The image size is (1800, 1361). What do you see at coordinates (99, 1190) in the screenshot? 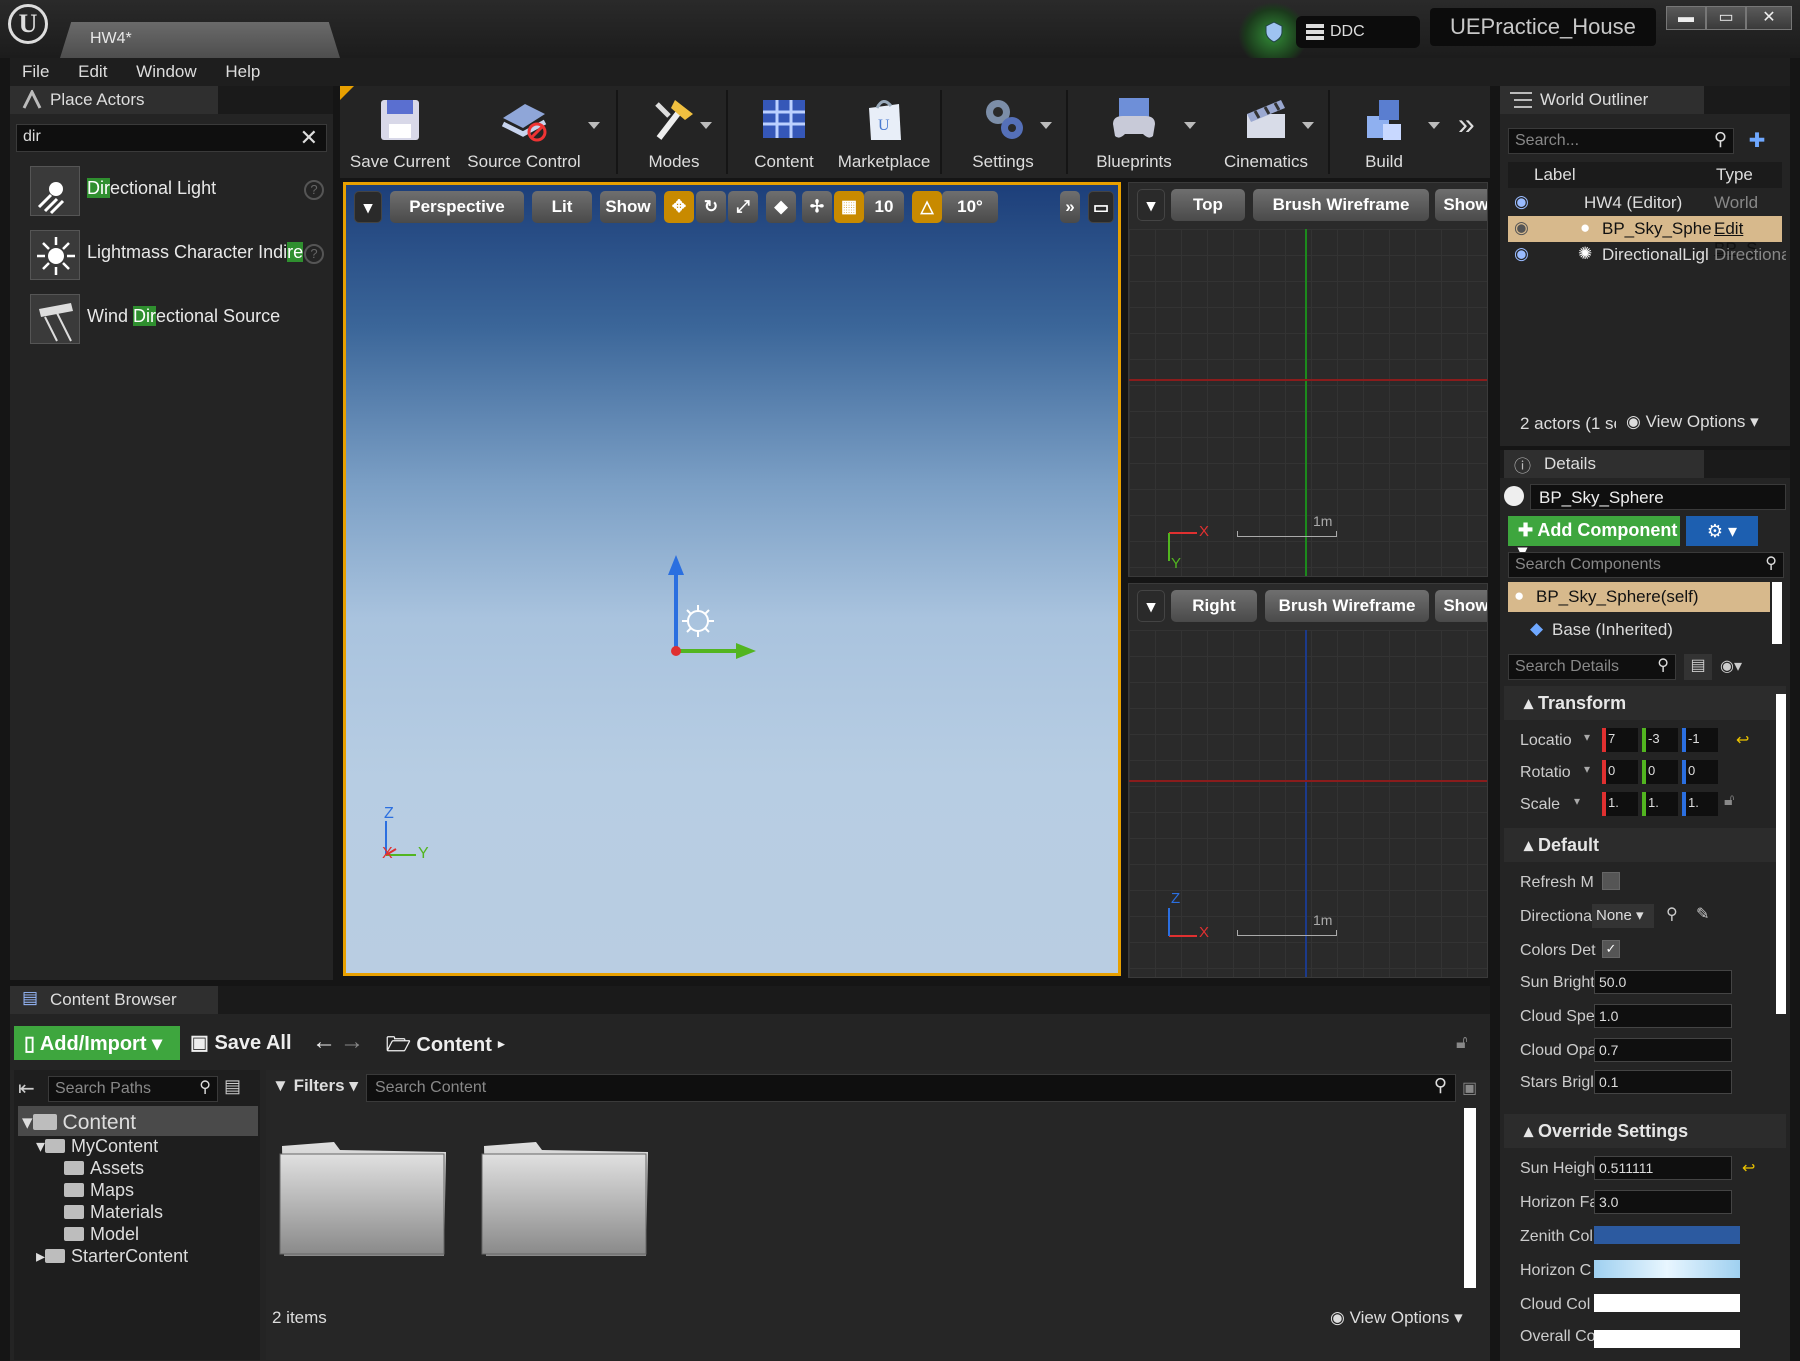
I see `tree-item-maps: Maps` at bounding box center [99, 1190].